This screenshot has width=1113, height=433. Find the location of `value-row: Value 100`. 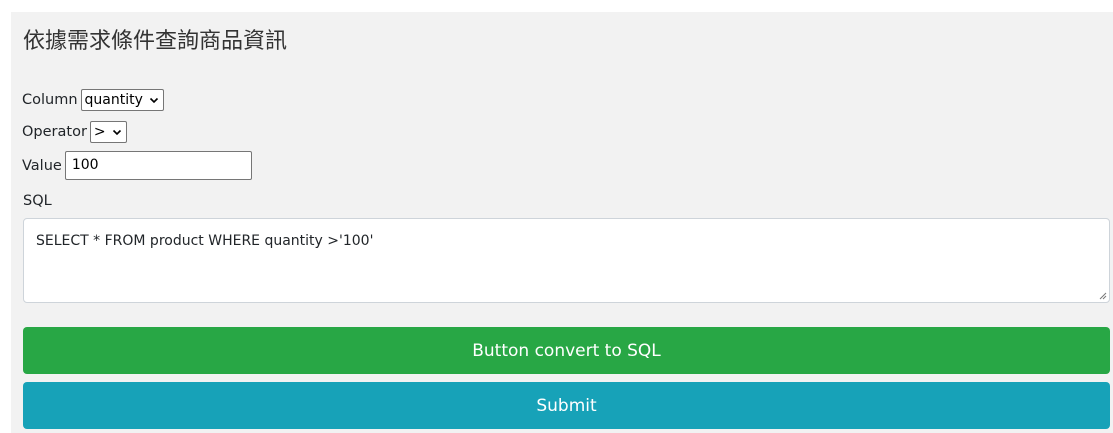

value-row: Value 100 is located at coordinates (137, 165).